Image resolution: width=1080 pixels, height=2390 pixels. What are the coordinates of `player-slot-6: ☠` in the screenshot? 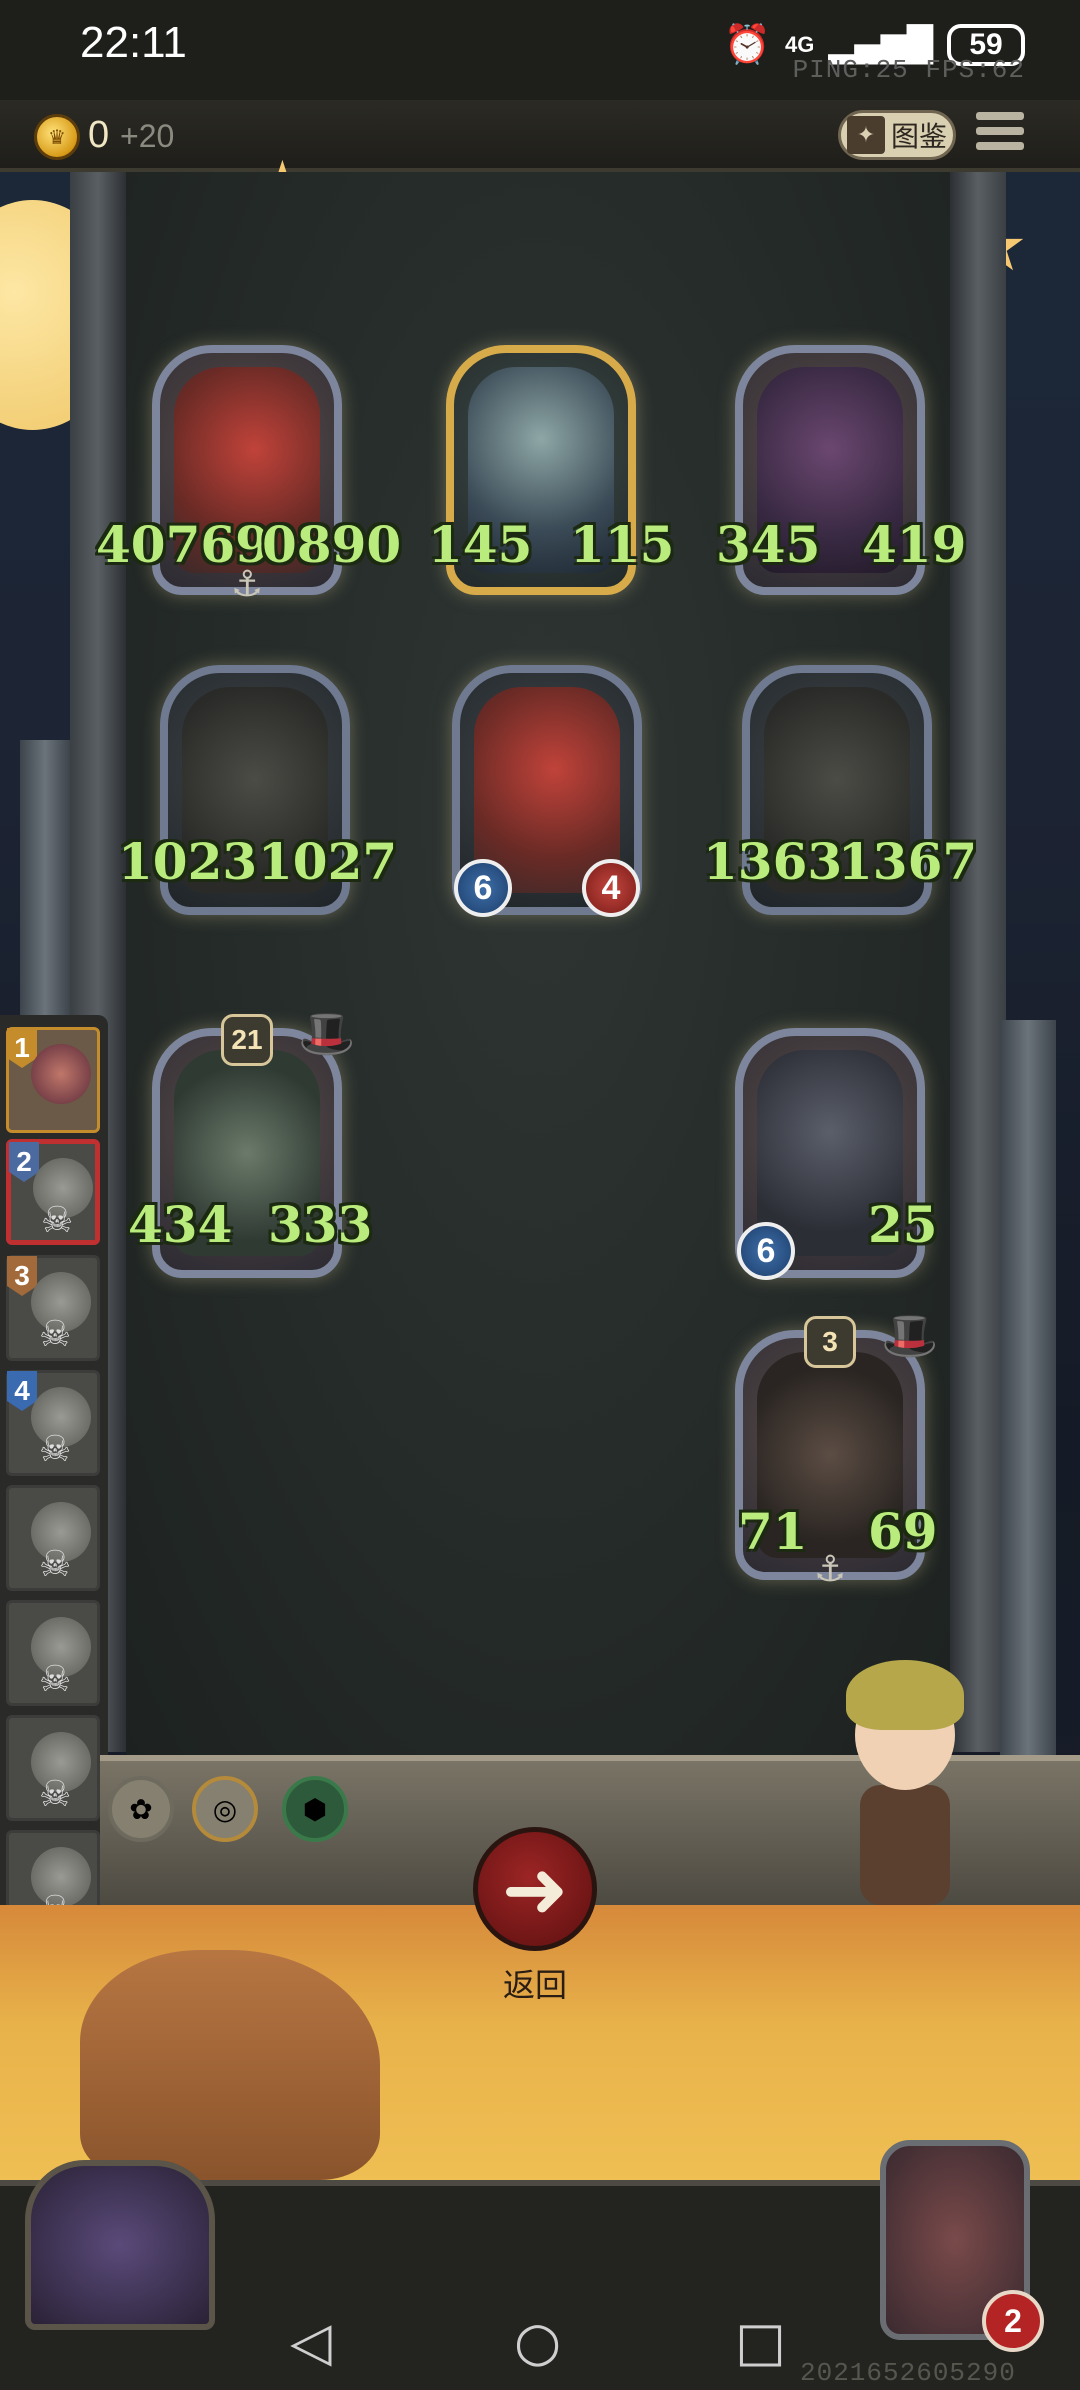 It's located at (53, 1653).